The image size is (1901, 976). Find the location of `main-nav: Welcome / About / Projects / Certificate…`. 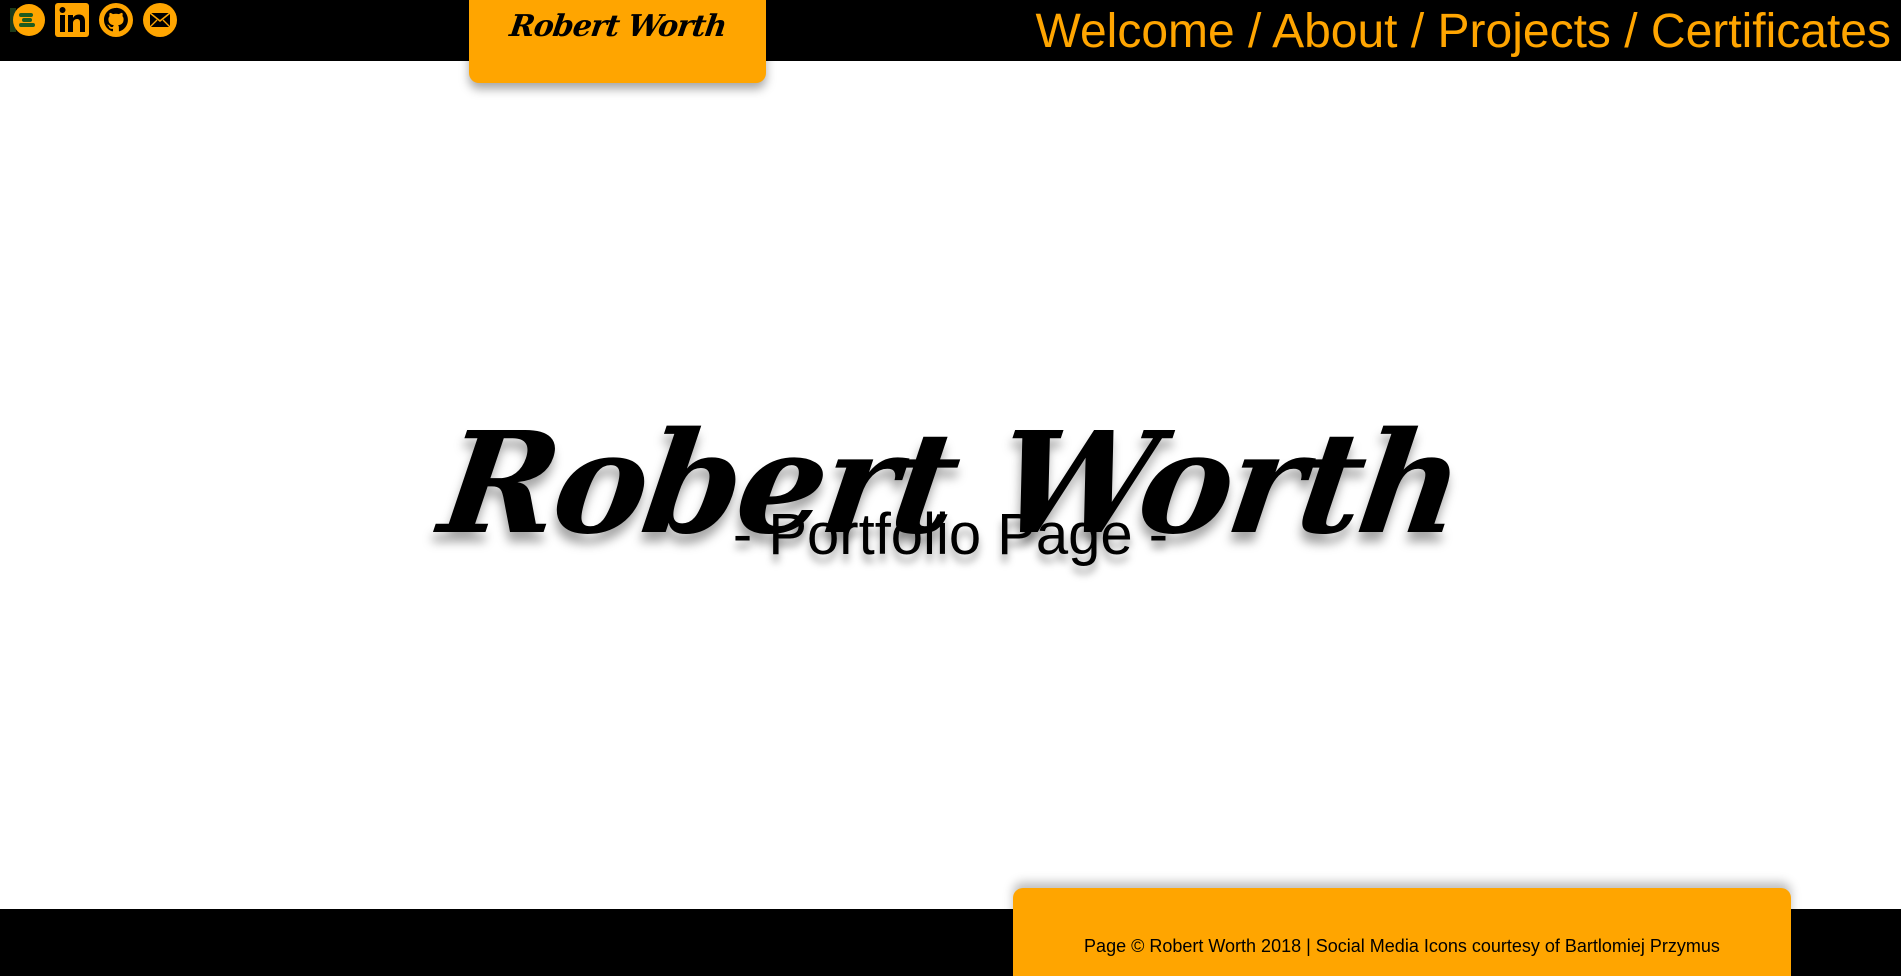

main-nav: Welcome / About / Projects / Certificate… is located at coordinates (1463, 32).